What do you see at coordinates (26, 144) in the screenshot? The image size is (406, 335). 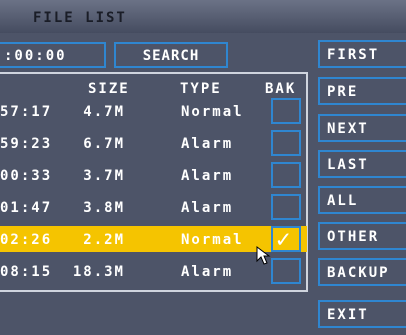 I see `file-time: 59:23` at bounding box center [26, 144].